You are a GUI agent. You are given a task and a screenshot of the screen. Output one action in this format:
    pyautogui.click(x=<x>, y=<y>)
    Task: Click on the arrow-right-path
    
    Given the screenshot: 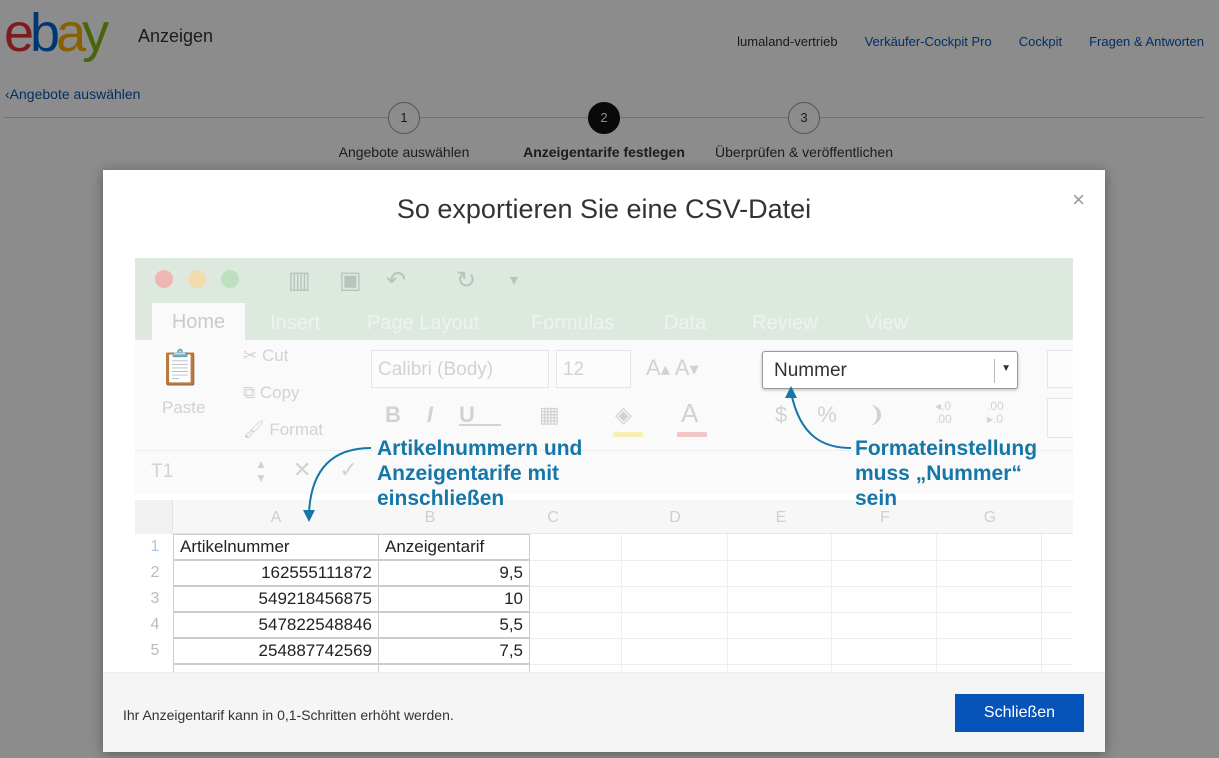 What is the action you would take?
    pyautogui.click(x=821, y=420)
    